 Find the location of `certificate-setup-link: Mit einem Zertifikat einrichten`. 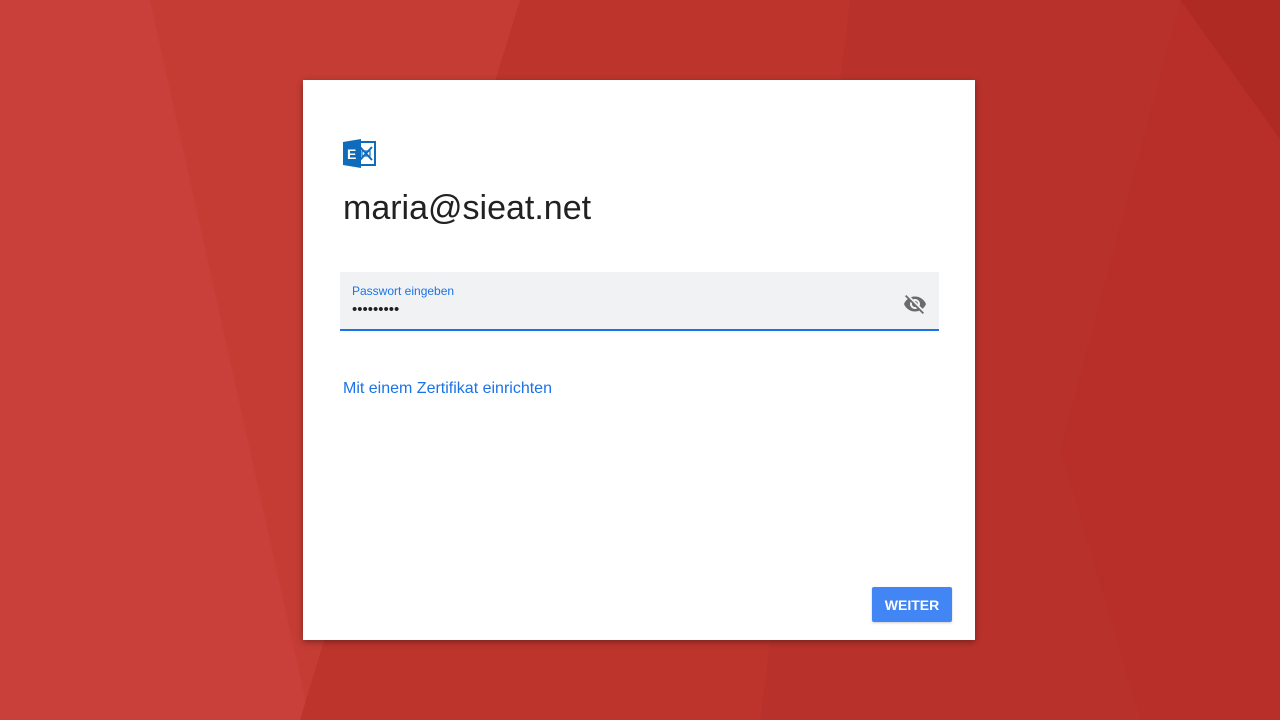

certificate-setup-link: Mit einem Zertifikat einrichten is located at coordinates (447, 389).